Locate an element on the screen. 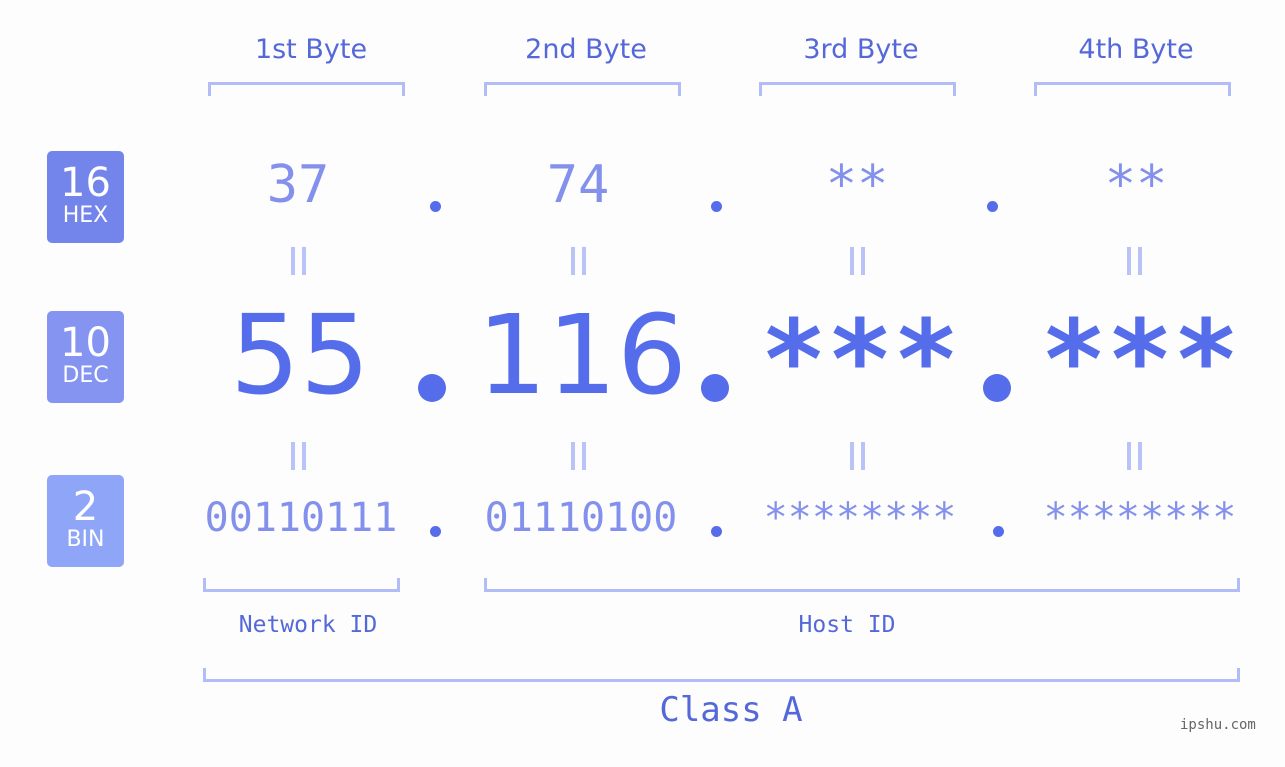 The width and height of the screenshot is (1285, 767). byte-header-4: 4th Byte is located at coordinates (1136, 49).